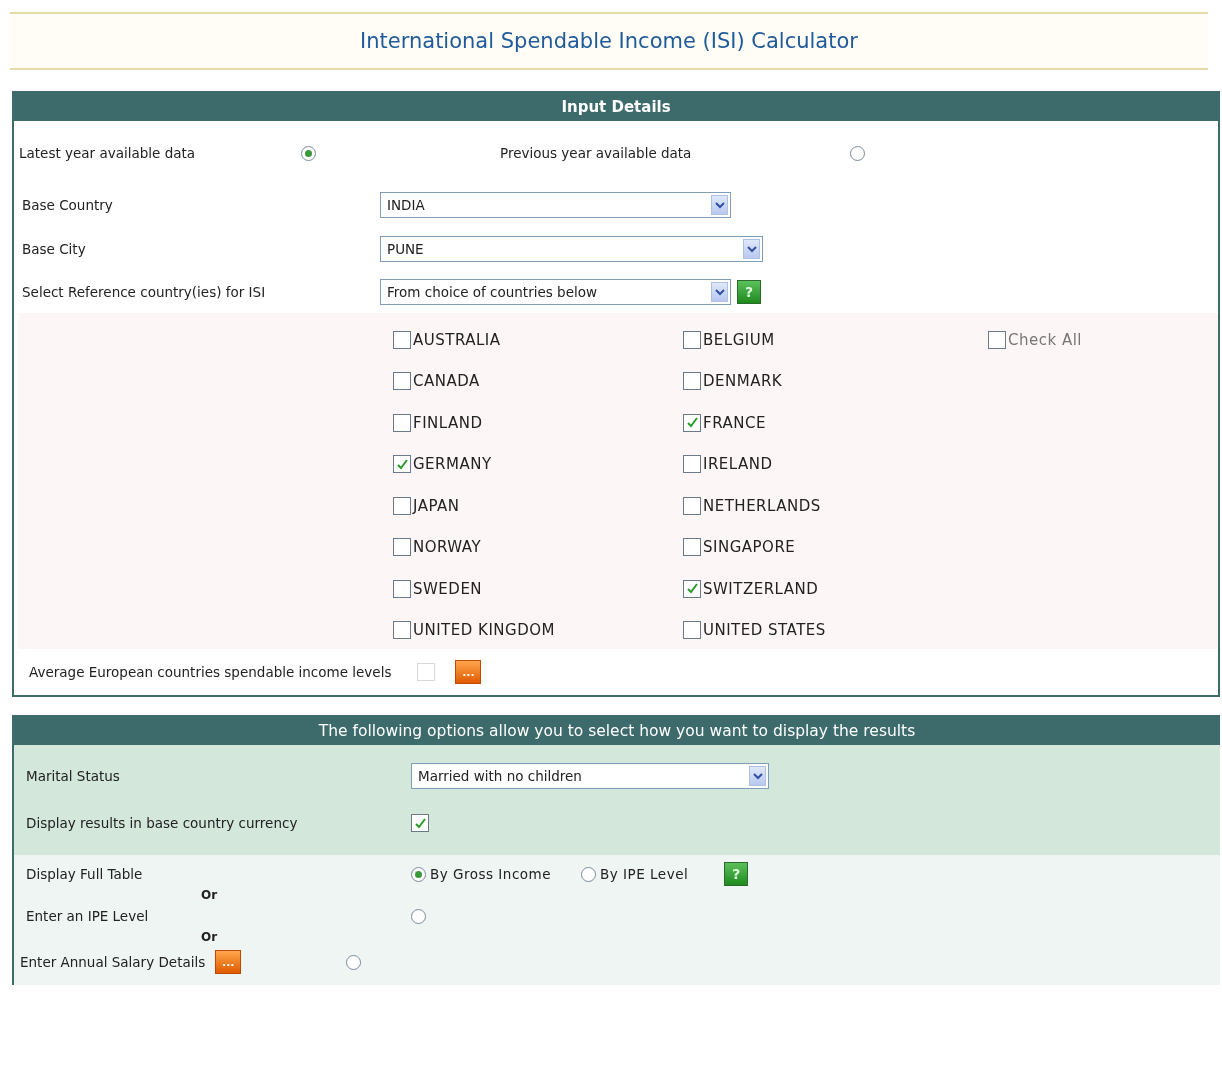  I want to click on dropdown: PUNE, so click(571, 249).